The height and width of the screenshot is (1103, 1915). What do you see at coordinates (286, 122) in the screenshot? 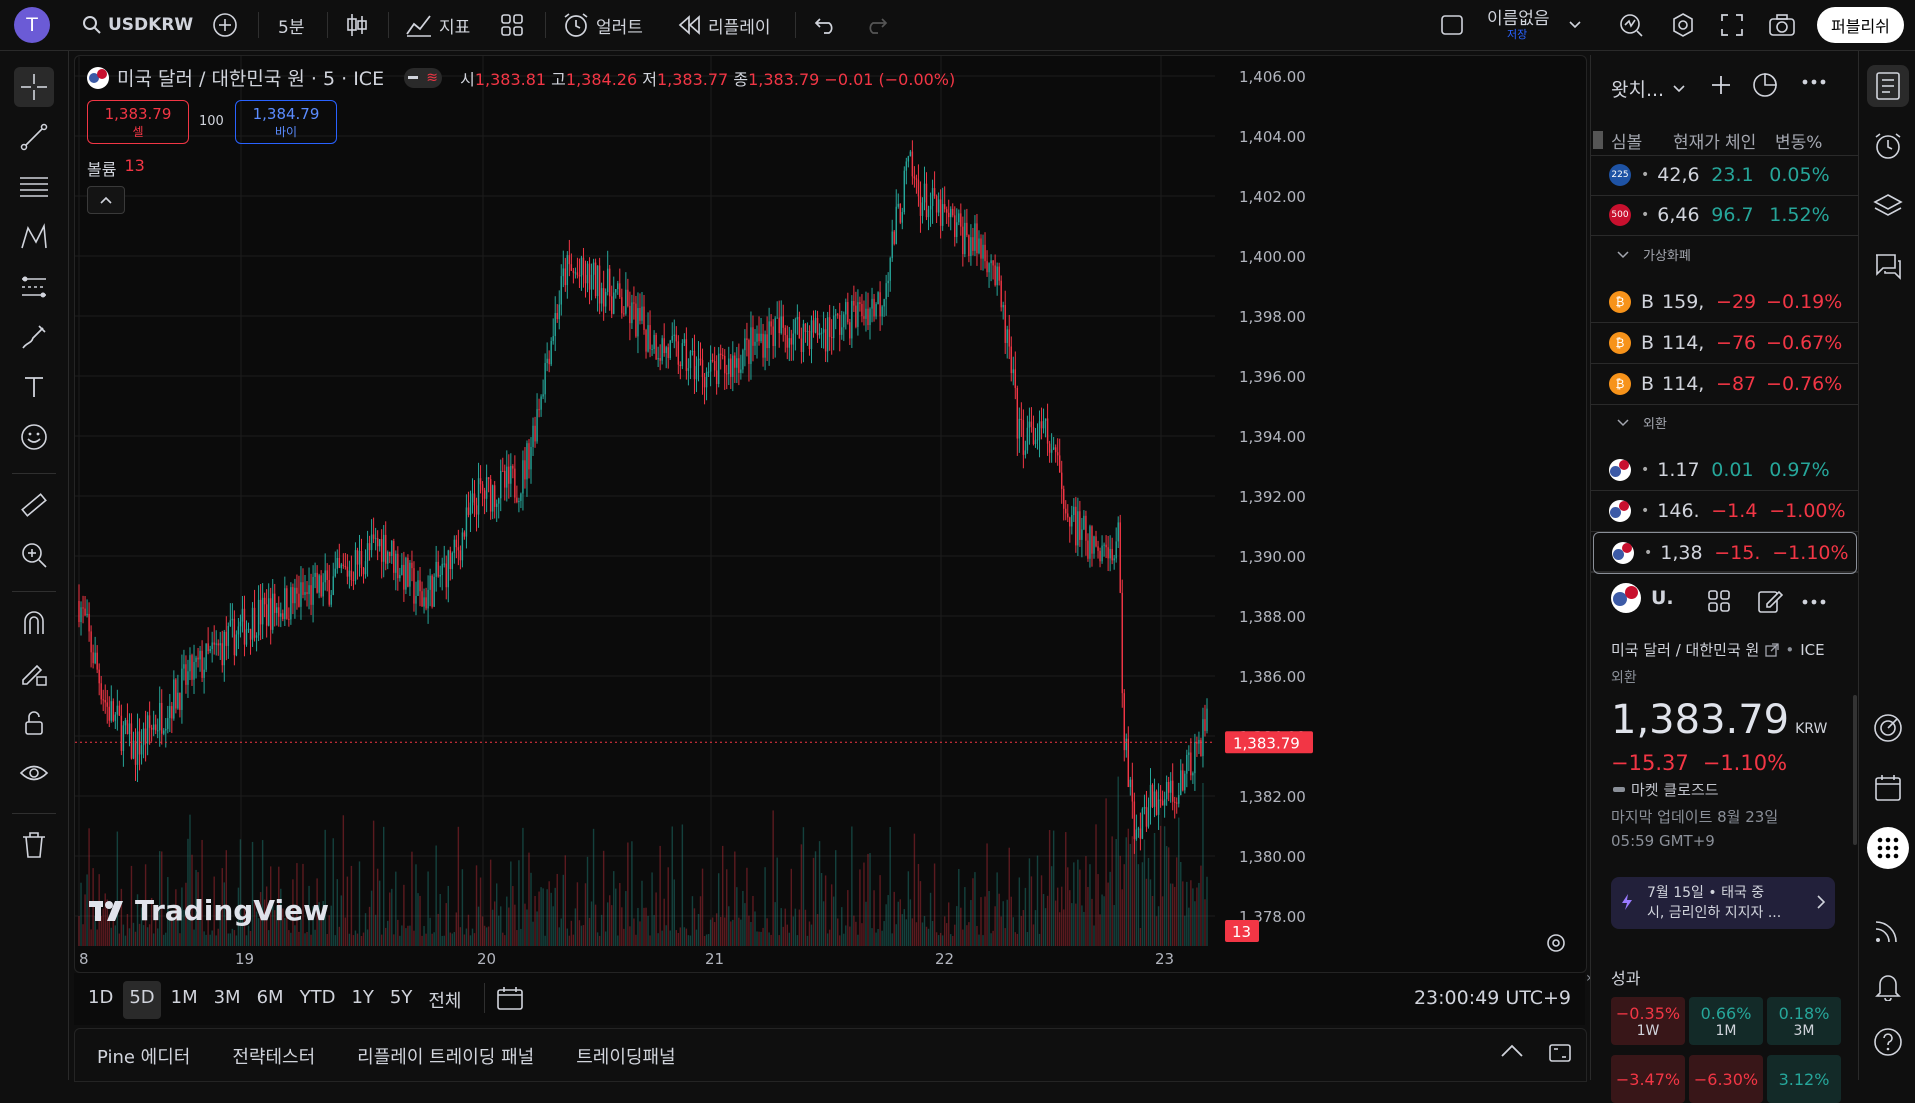
I see `buy-button: 1,384.79 바이` at bounding box center [286, 122].